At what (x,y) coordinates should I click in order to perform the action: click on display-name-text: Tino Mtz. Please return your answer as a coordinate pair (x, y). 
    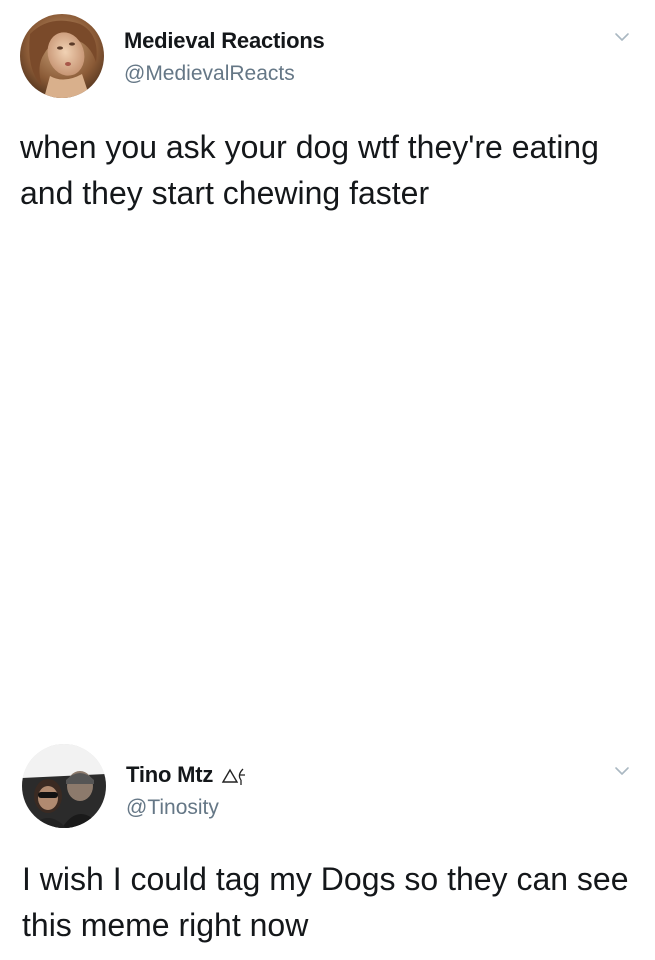
    Looking at the image, I should click on (170, 774).